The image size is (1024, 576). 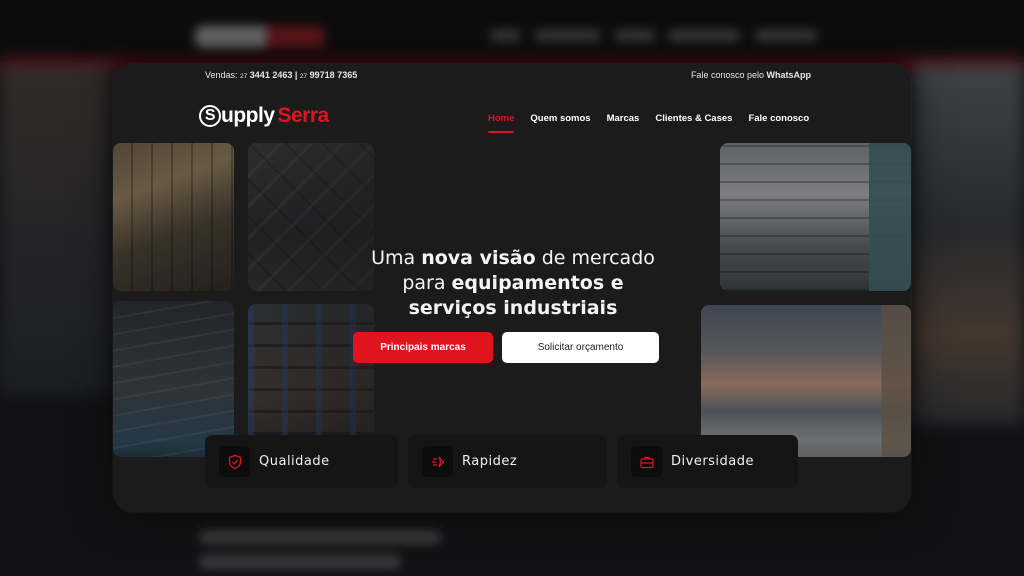 What do you see at coordinates (437, 461) in the screenshot?
I see `fast-arrow-icon` at bounding box center [437, 461].